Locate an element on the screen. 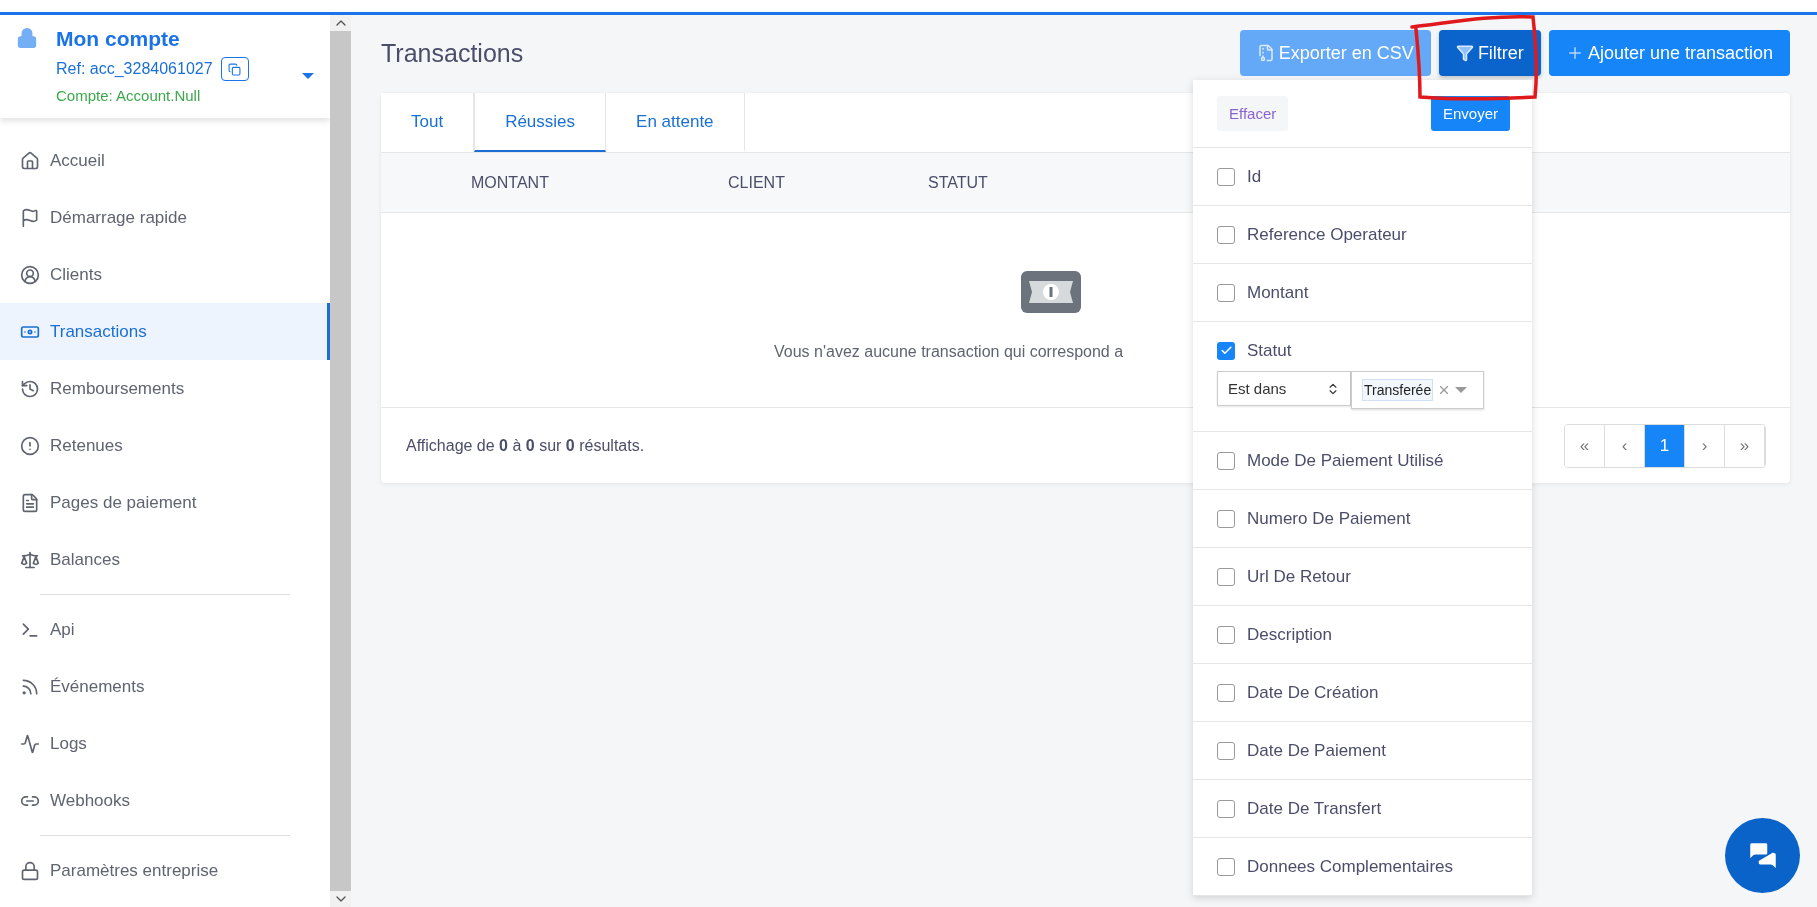  filter-field-label: Mode De Paiement Utilisé is located at coordinates (1345, 460).